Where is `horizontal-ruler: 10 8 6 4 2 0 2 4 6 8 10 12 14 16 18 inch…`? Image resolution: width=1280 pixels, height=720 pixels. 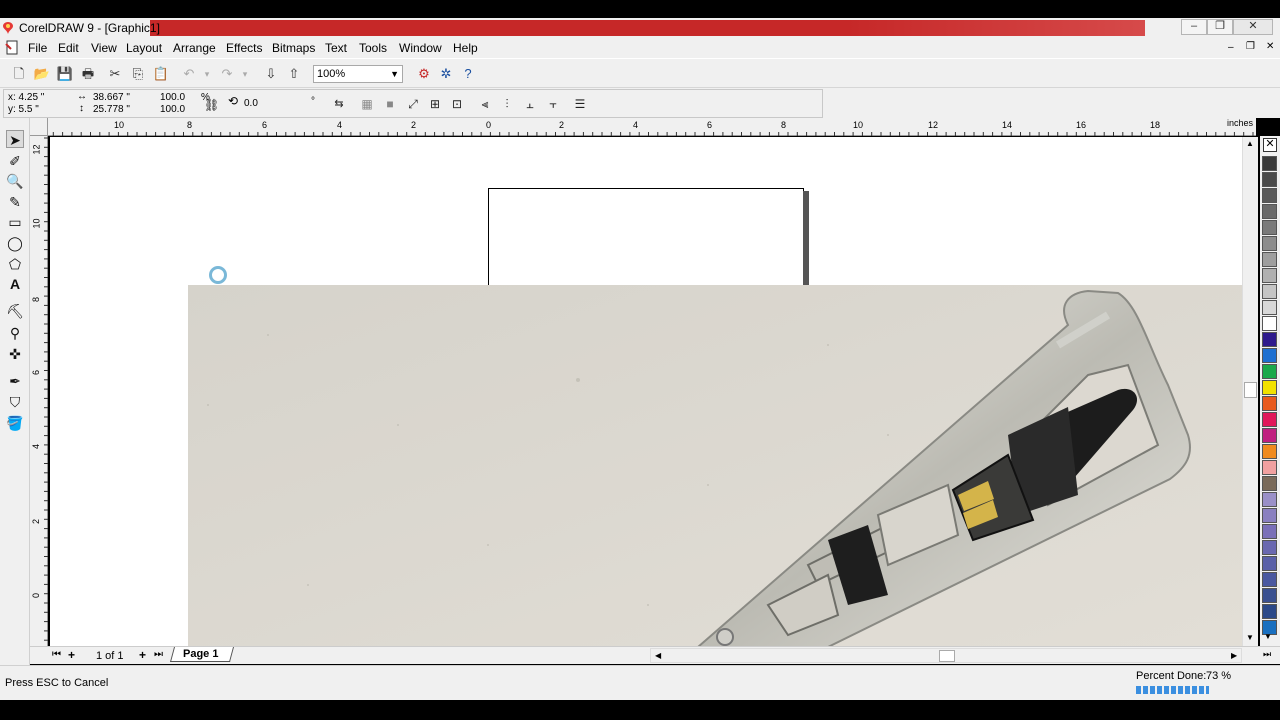
horizontal-ruler: 10 8 6 4 2 0 2 4 6 8 10 12 14 16 18 inch… is located at coordinates (643, 127).